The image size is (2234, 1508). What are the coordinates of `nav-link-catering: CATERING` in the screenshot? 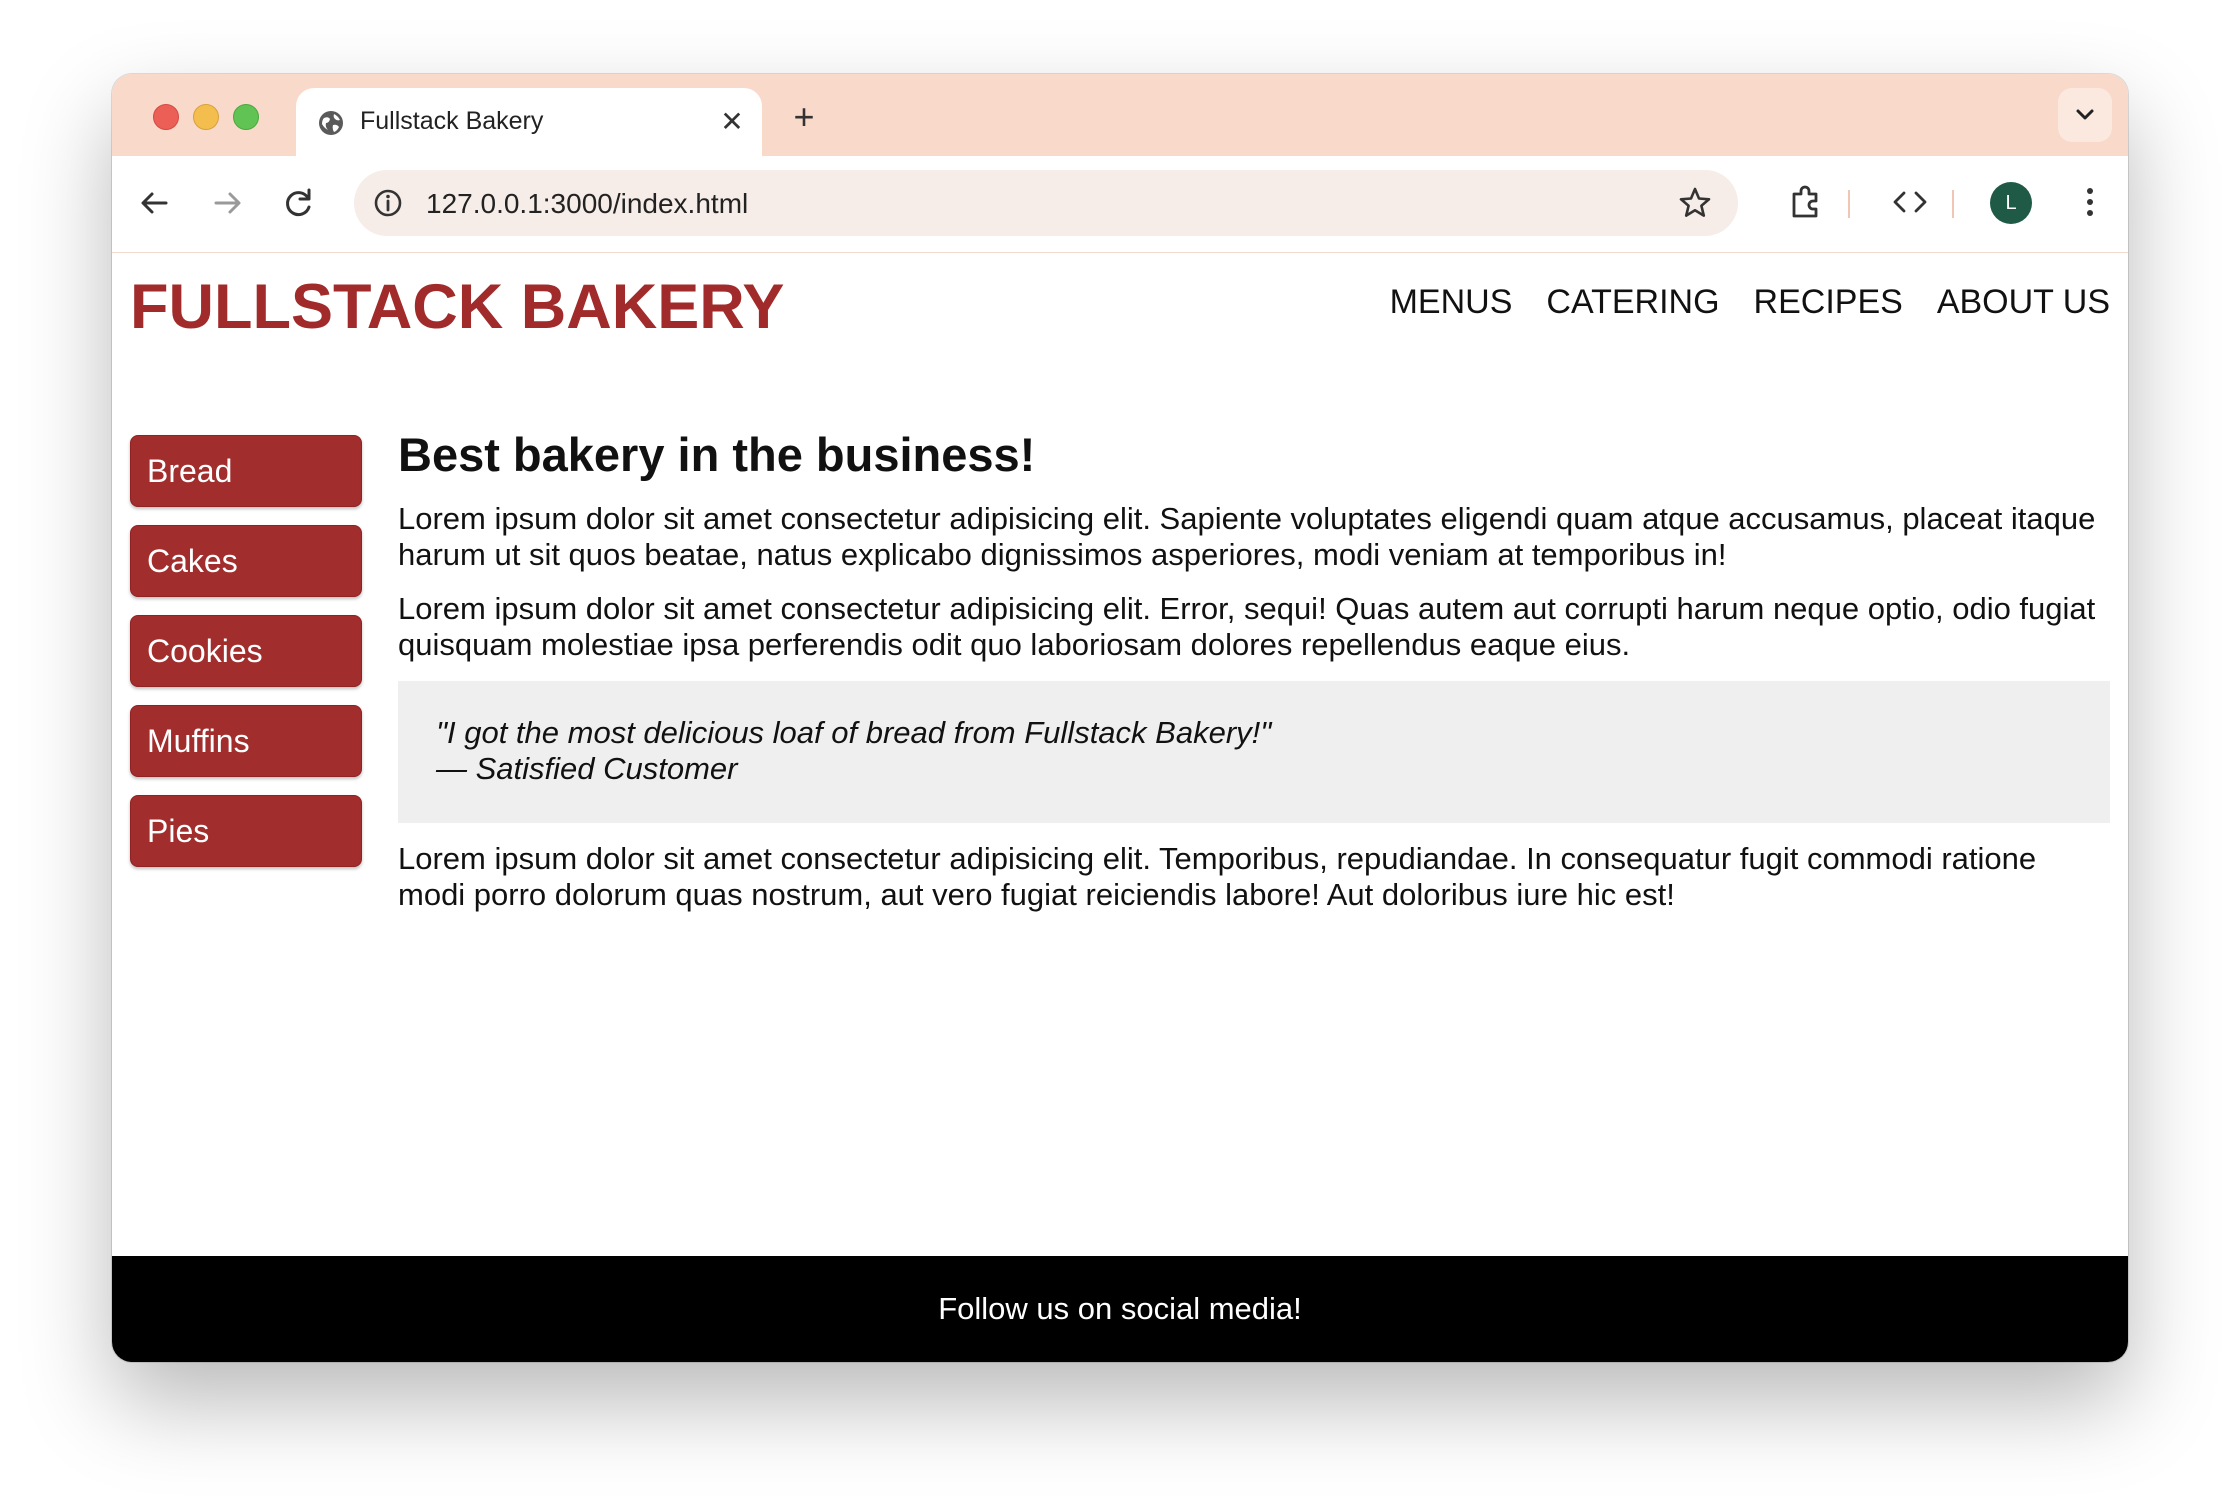 It's located at (1632, 302).